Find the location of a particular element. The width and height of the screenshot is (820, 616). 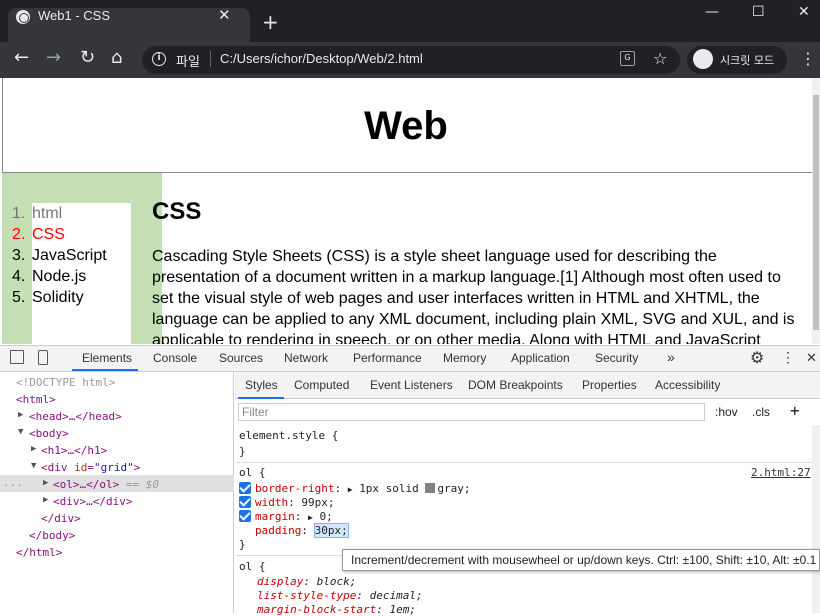

decl-width: width: 99px; is located at coordinates (287, 502).